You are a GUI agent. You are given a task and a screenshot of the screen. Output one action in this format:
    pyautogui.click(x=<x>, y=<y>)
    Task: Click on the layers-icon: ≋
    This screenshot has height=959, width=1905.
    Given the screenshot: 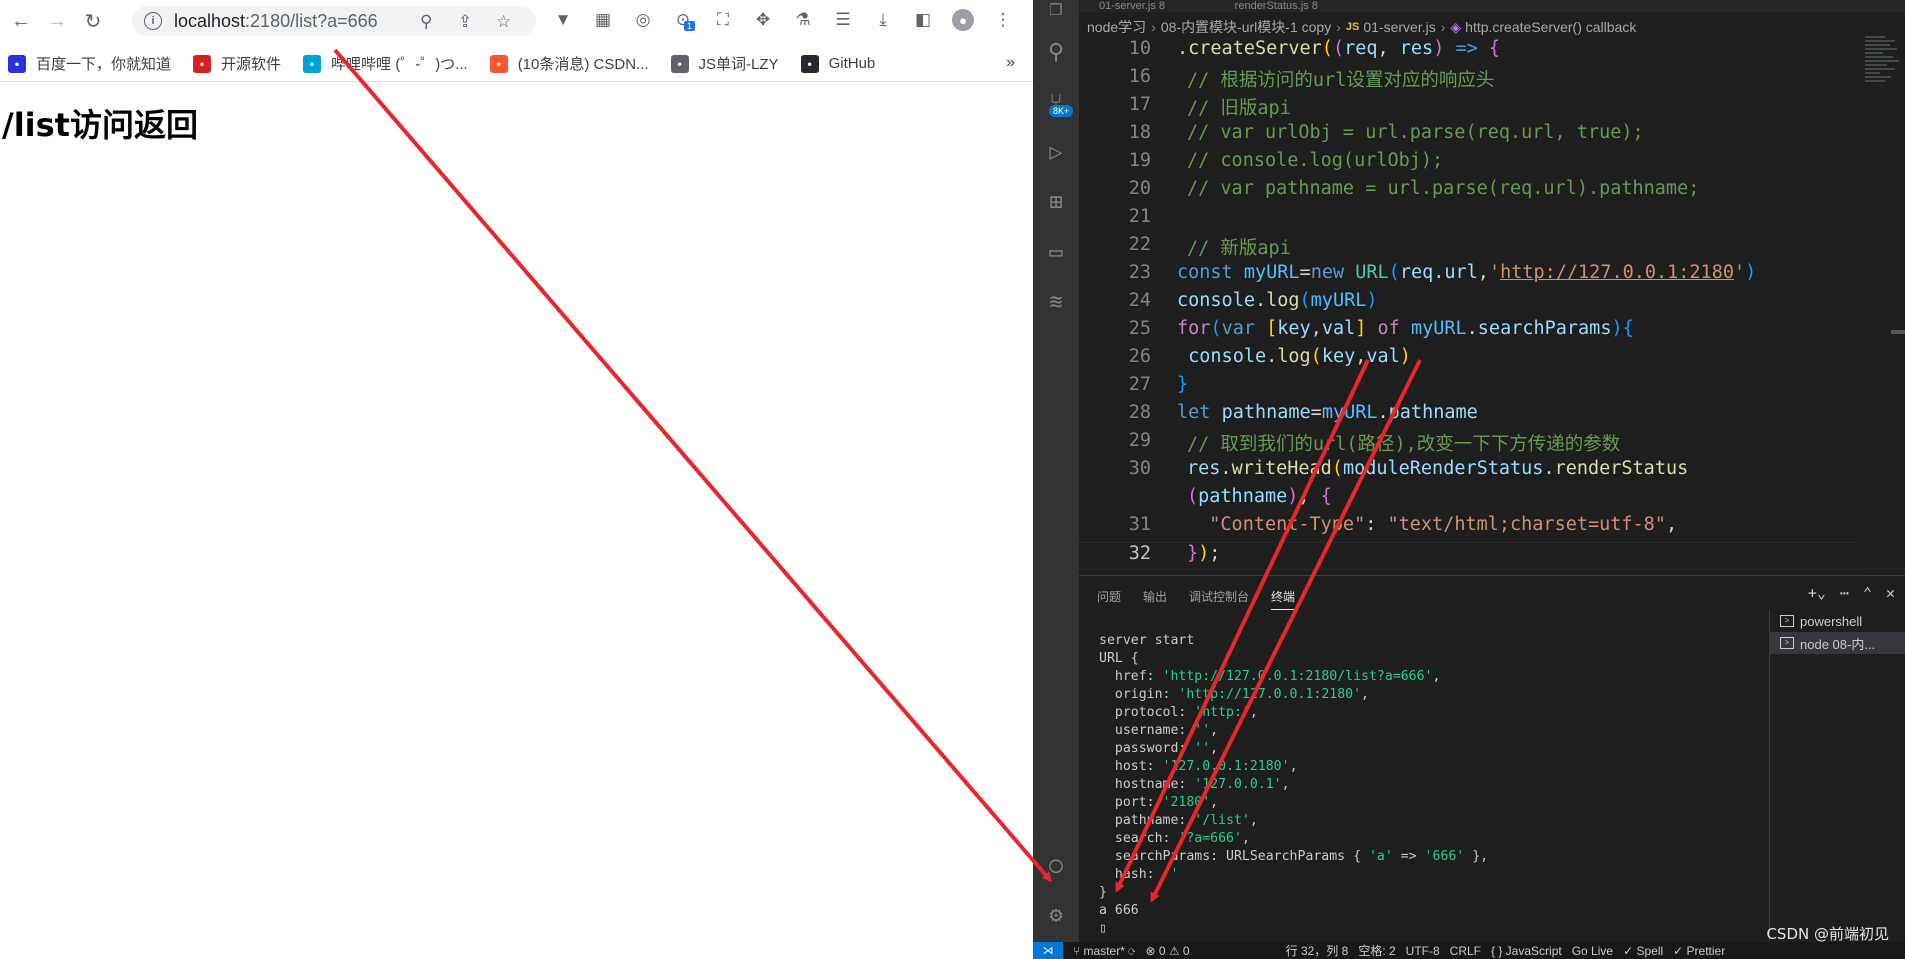 What is the action you would take?
    pyautogui.click(x=1056, y=302)
    